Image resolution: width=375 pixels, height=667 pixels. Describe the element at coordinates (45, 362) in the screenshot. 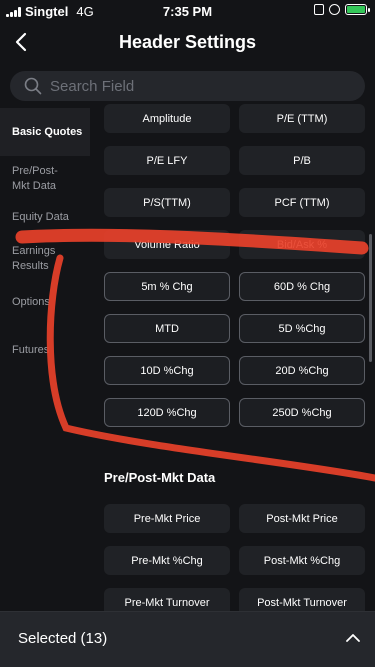

I see `sidebar-item-futures: Futures` at that location.